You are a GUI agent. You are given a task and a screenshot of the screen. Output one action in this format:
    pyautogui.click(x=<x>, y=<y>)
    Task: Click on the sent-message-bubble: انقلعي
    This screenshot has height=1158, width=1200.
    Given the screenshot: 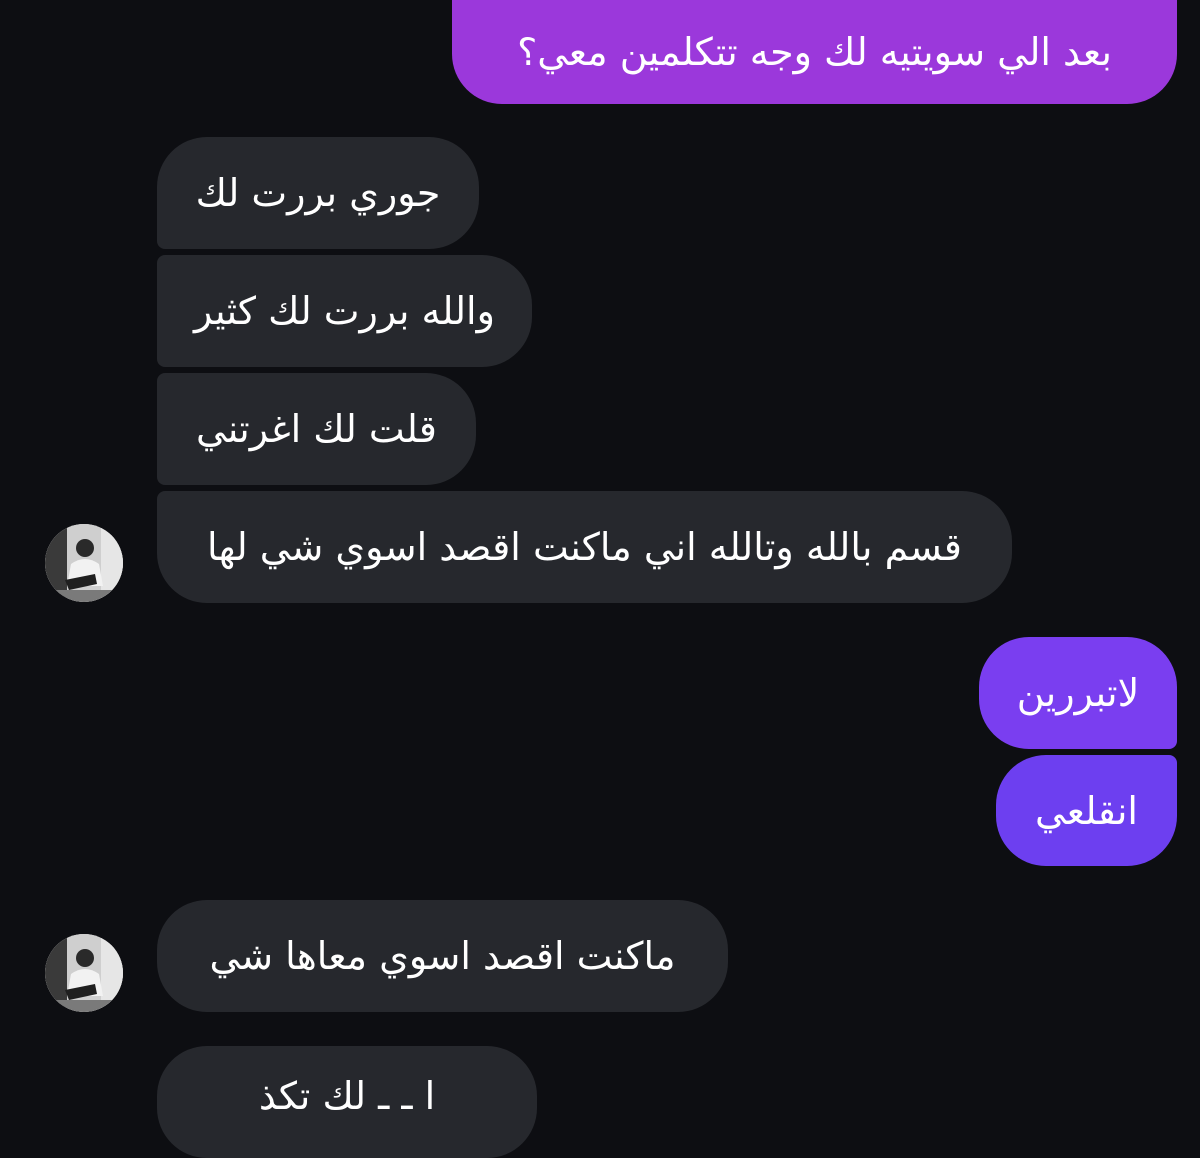 What is the action you would take?
    pyautogui.click(x=1086, y=810)
    